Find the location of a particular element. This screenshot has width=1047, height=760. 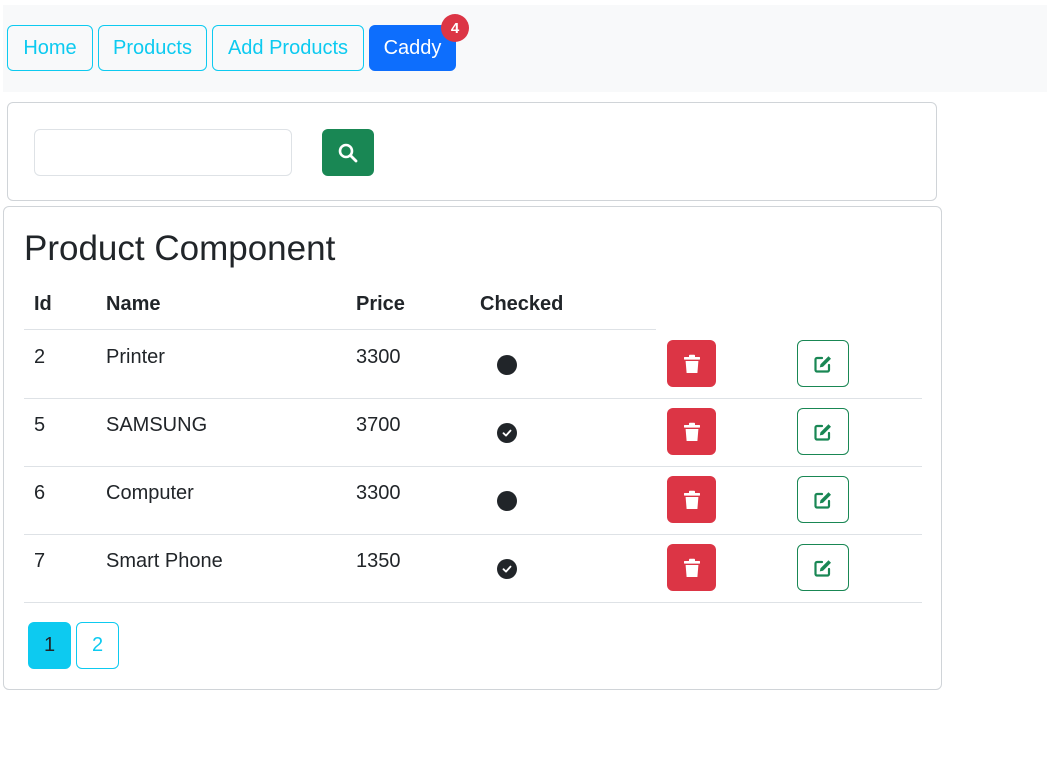

search-input is located at coordinates (163, 152).